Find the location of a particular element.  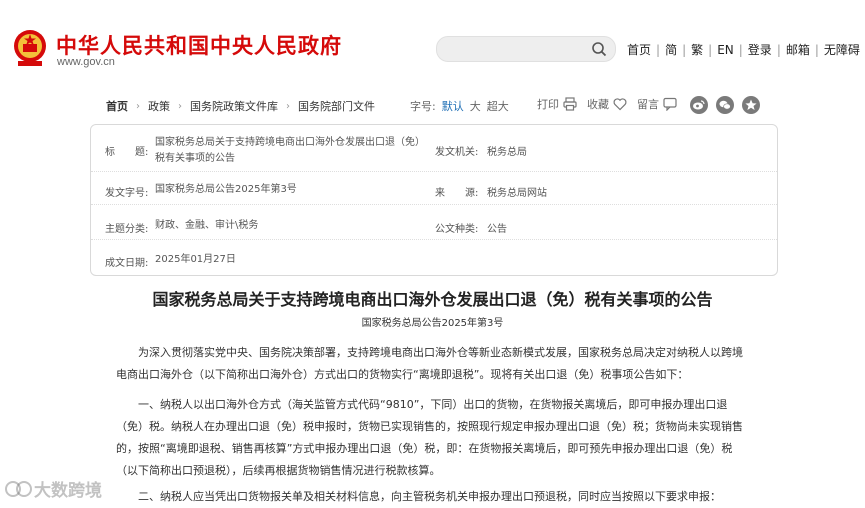

font-size-default: 默认 is located at coordinates (453, 106).